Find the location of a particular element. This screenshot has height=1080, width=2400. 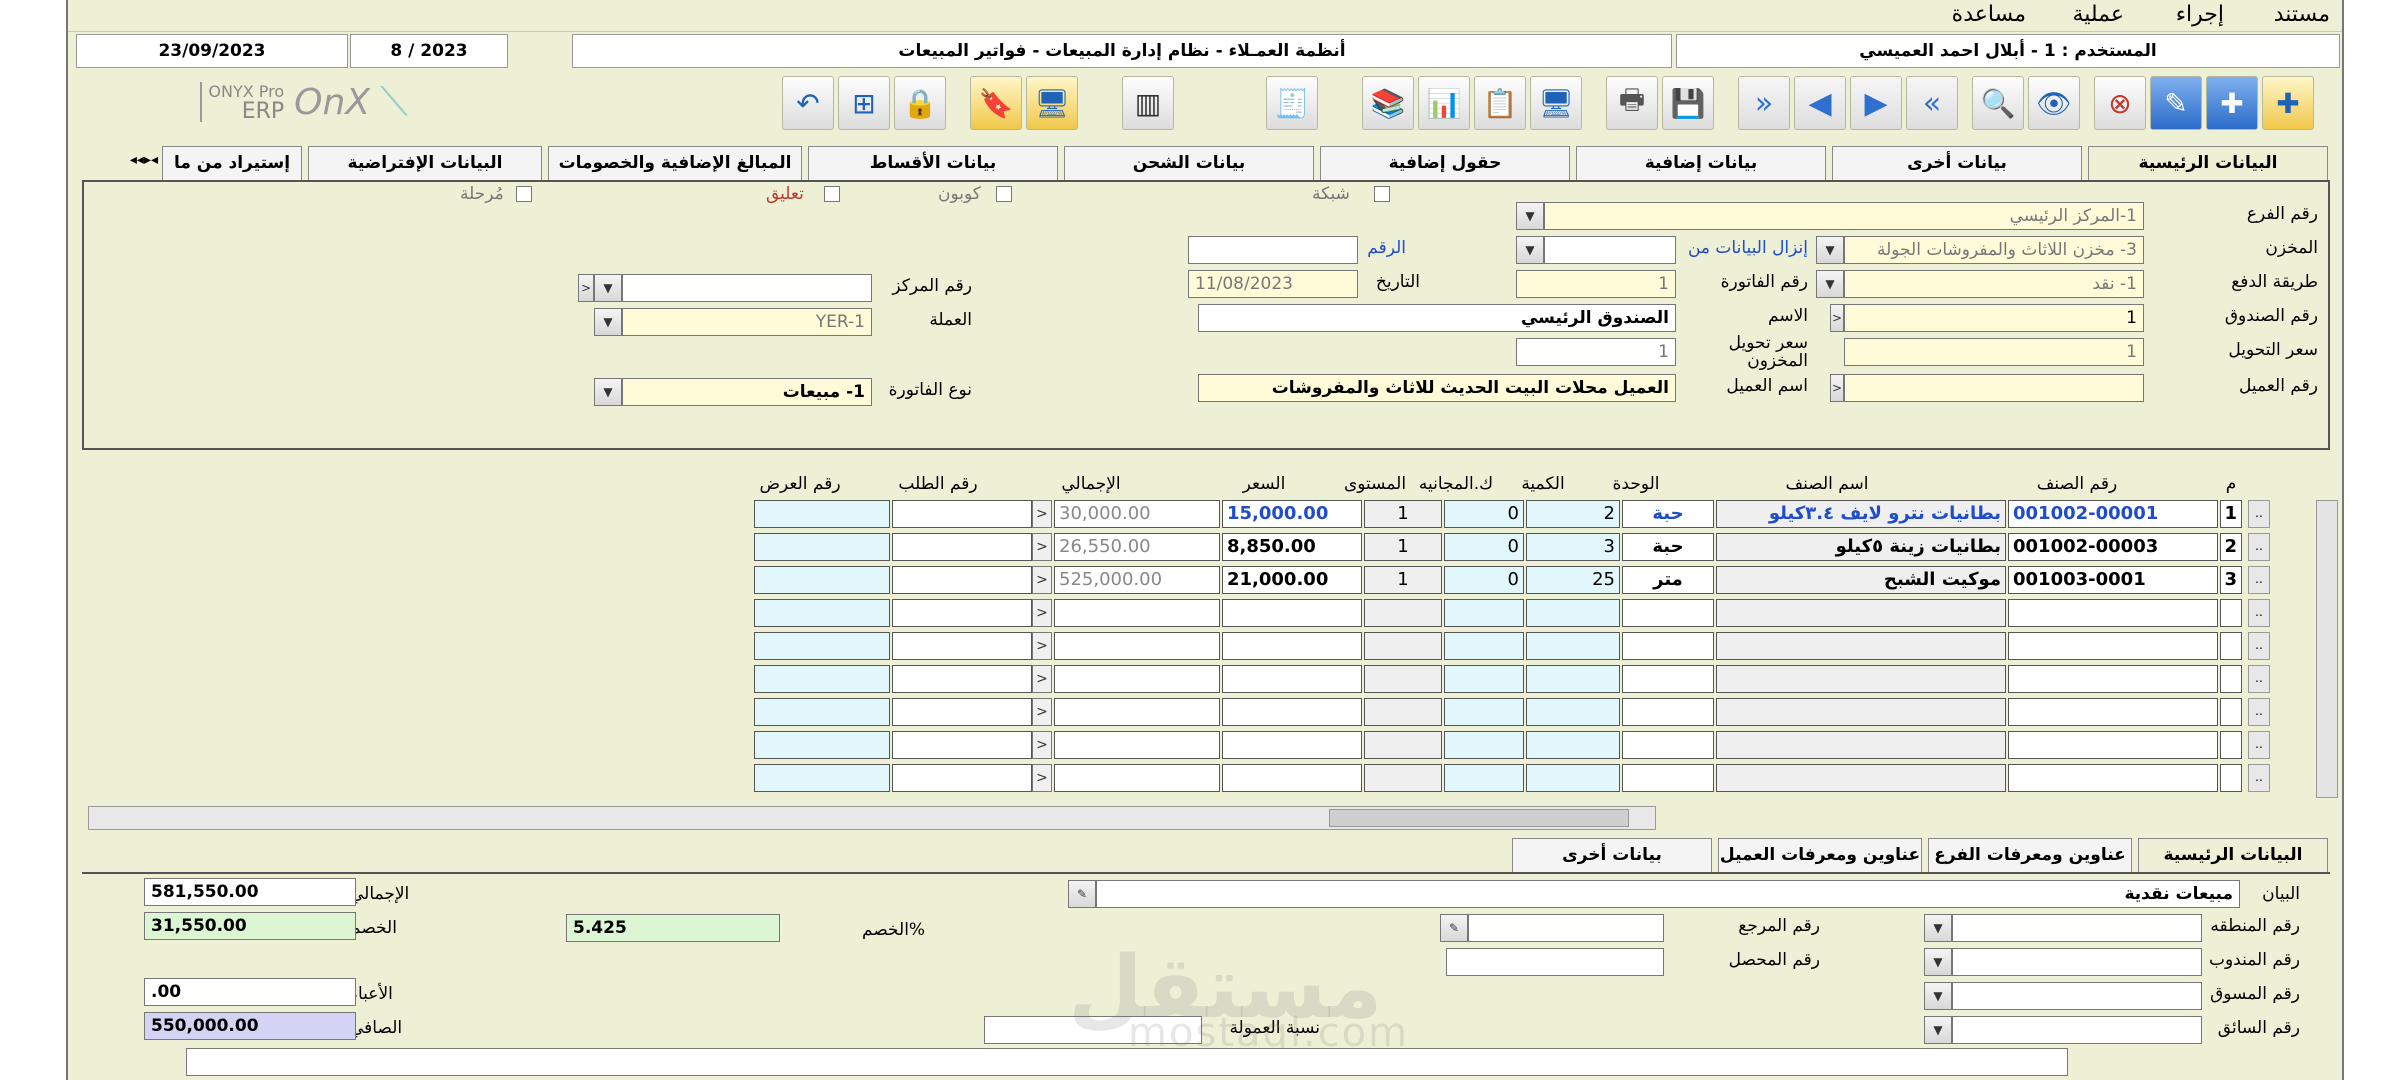

statement-input: مبيعات نقدية is located at coordinates (1668, 894).